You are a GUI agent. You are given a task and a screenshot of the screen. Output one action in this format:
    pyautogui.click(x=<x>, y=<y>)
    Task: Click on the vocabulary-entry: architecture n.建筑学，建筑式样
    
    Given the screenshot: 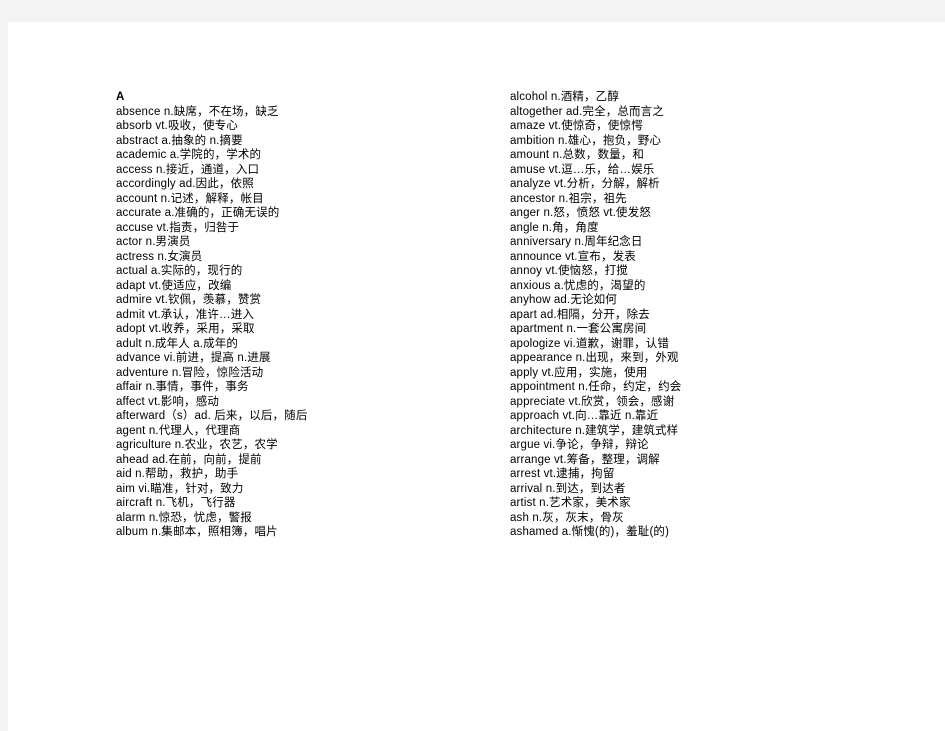 What is the action you would take?
    pyautogui.click(x=594, y=430)
    